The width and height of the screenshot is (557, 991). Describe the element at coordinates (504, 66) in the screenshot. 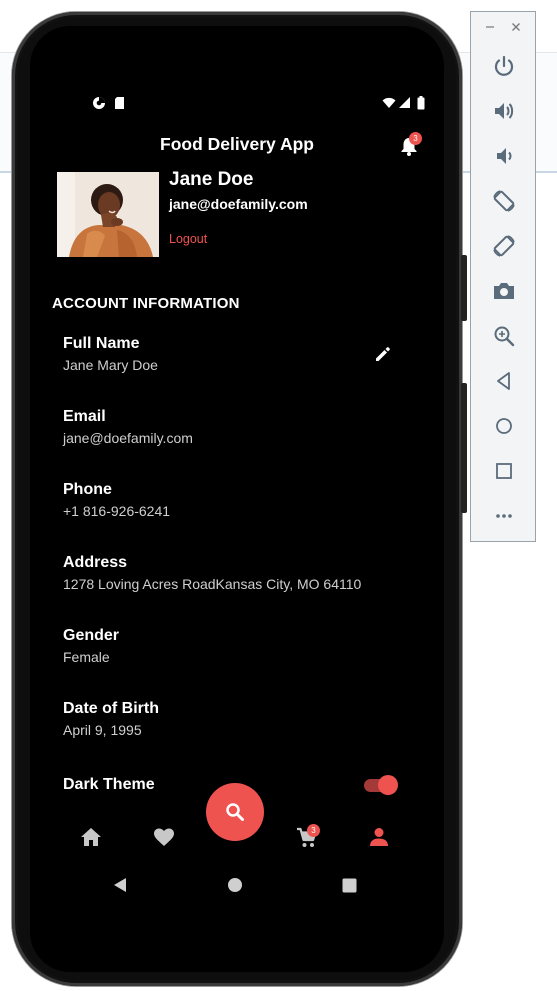

I see `power-icon` at that location.